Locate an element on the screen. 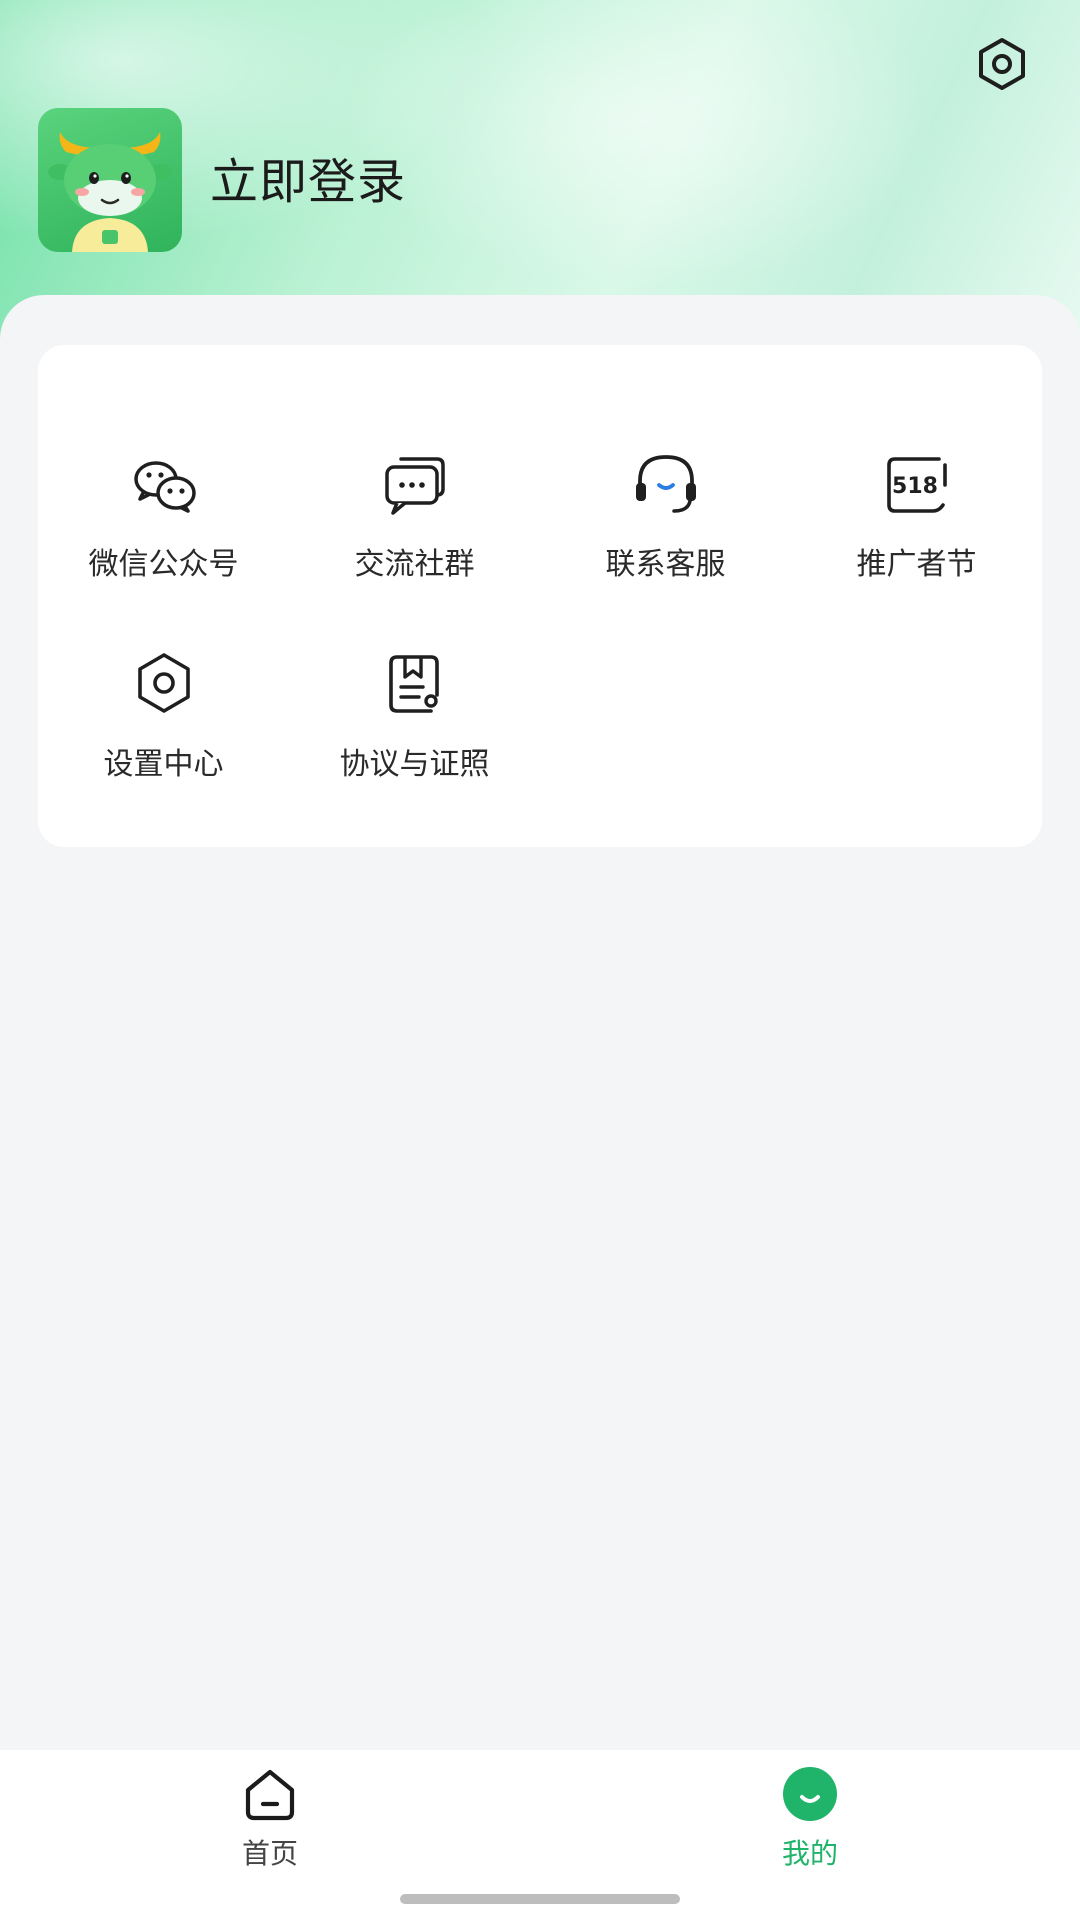  menu-item-label: 微信公众号 is located at coordinates (163, 564).